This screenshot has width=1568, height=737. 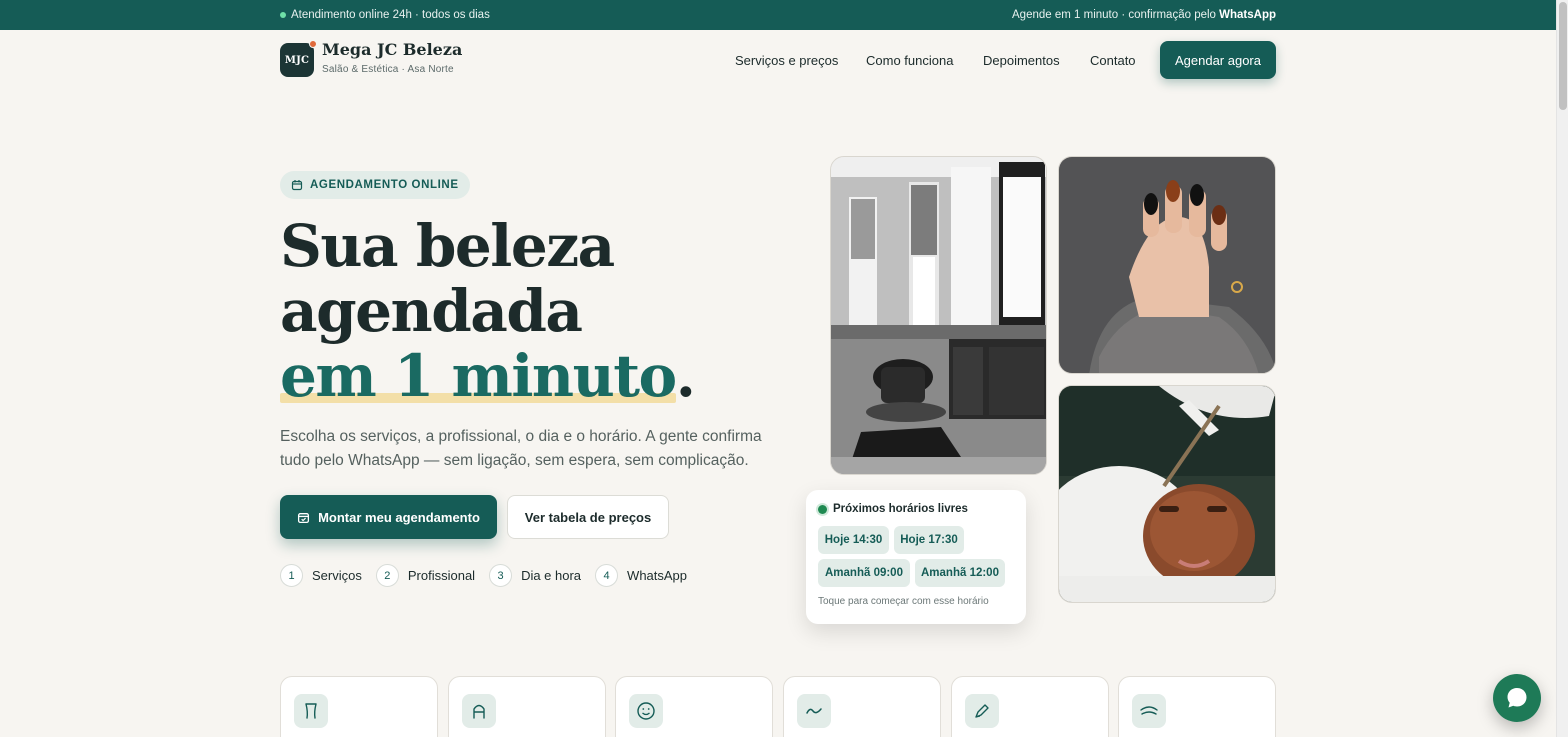 I want to click on nails-photo, so click(x=1167, y=265).